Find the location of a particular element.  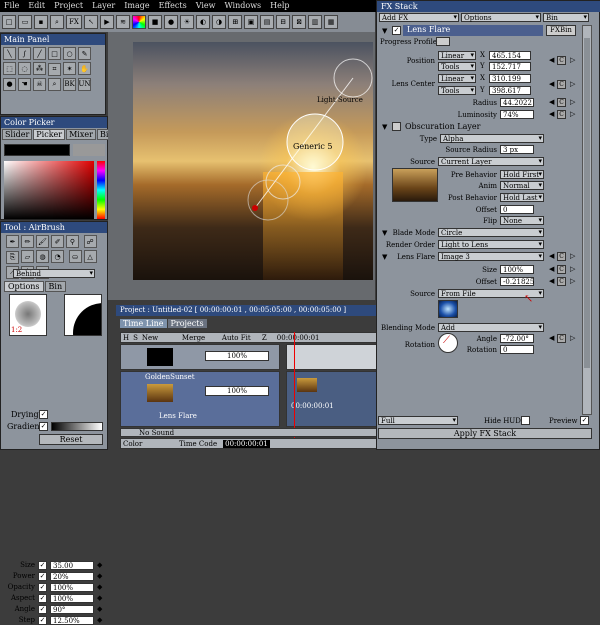

progress-profile-checkbox is located at coordinates (443, 41).